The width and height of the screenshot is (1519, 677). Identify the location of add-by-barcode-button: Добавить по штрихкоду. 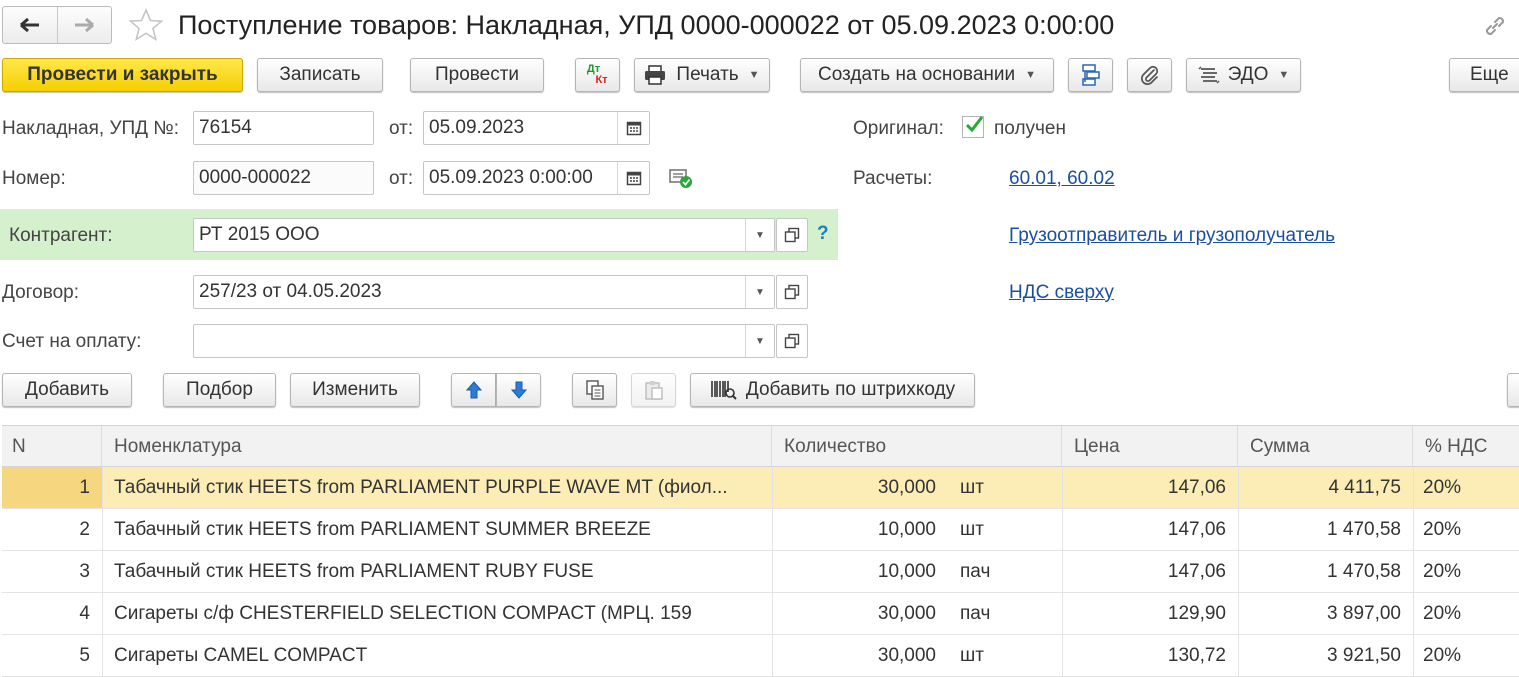
(832, 390).